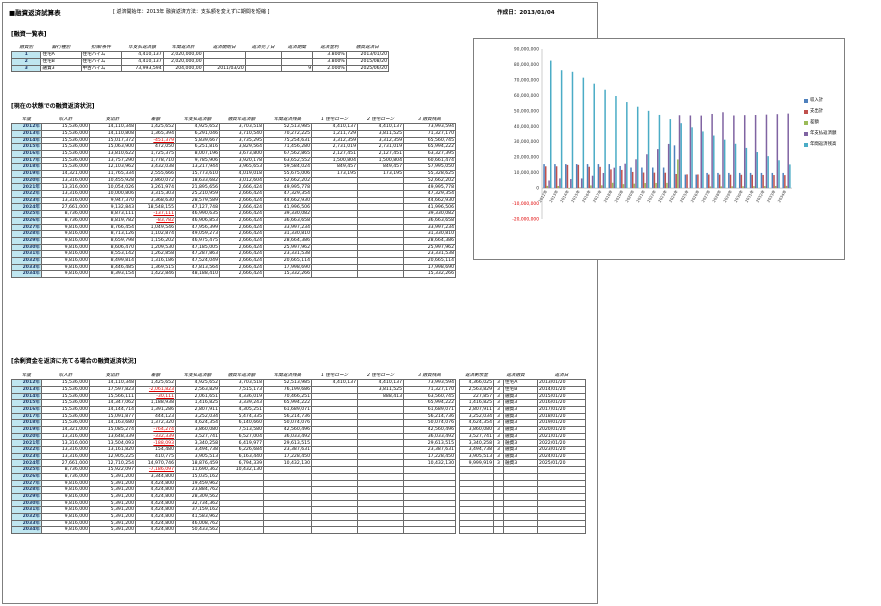  I want to click on table-cell: 3,710,540, so click(241, 133).